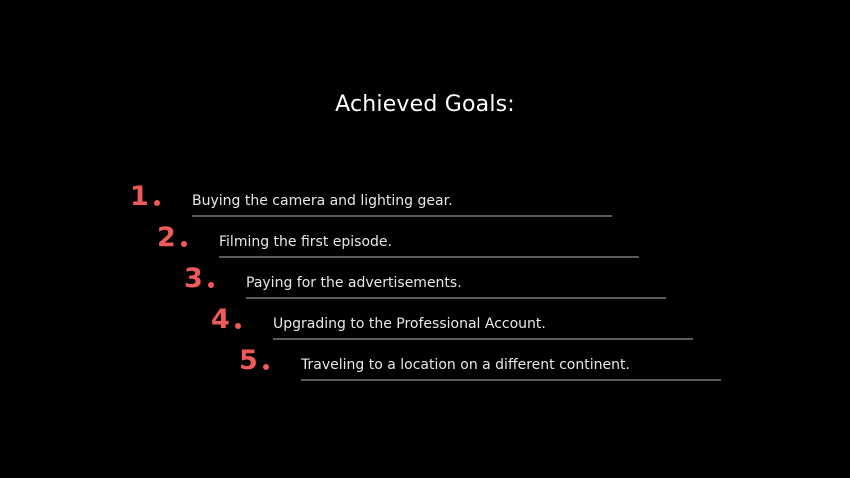  What do you see at coordinates (322, 201) in the screenshot?
I see `goal-text: Buying the camera and lighting gear.` at bounding box center [322, 201].